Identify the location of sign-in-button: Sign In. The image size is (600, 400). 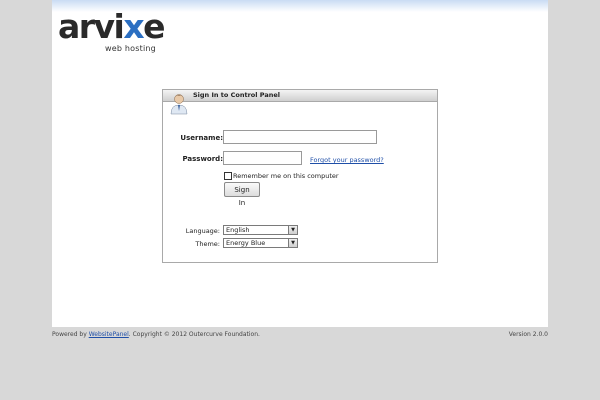
(242, 194).